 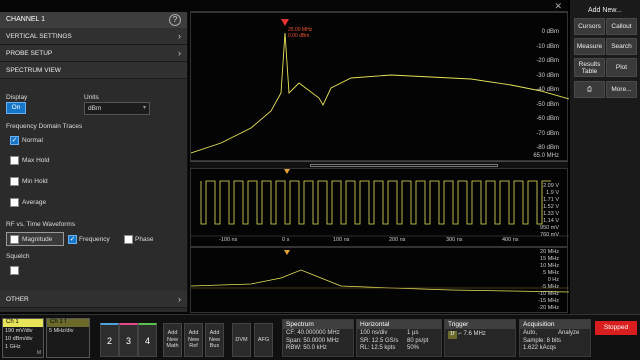 I want to click on section-vertical-settings: VERTICAL SETTINGS ›, so click(x=93, y=36).